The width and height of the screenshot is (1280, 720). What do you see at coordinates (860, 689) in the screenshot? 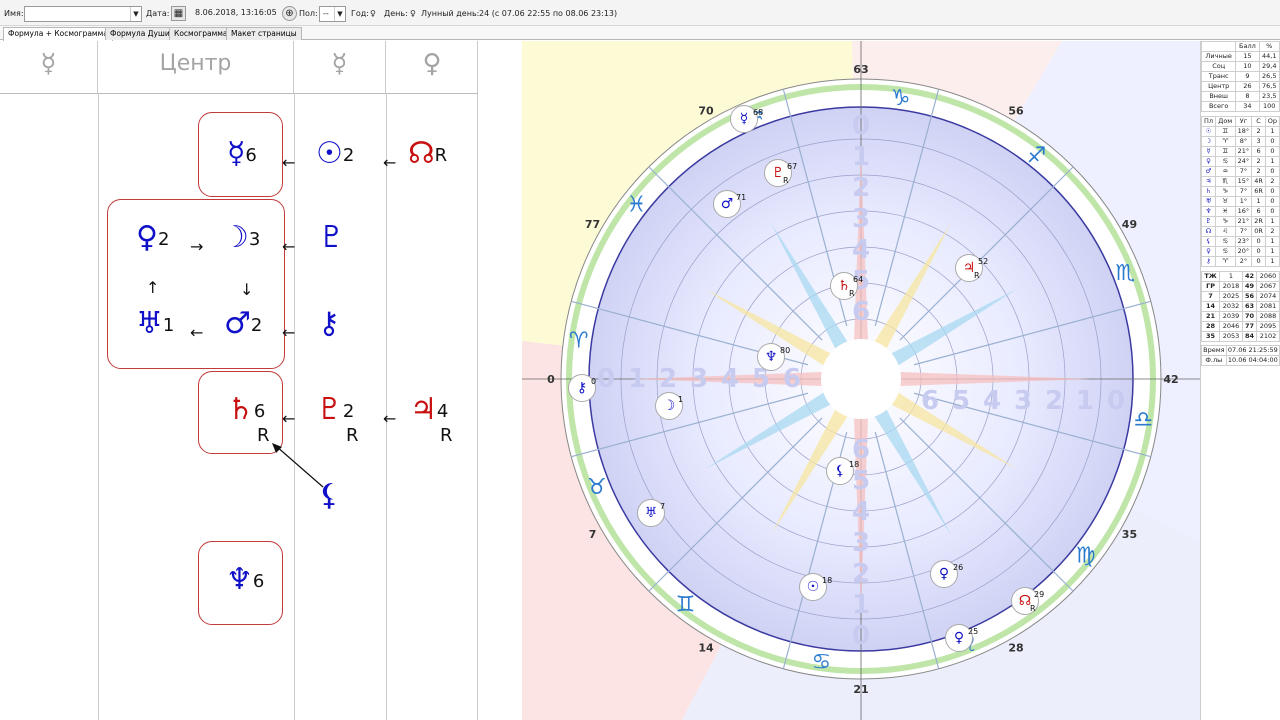
I see `age-marker: 21` at bounding box center [860, 689].